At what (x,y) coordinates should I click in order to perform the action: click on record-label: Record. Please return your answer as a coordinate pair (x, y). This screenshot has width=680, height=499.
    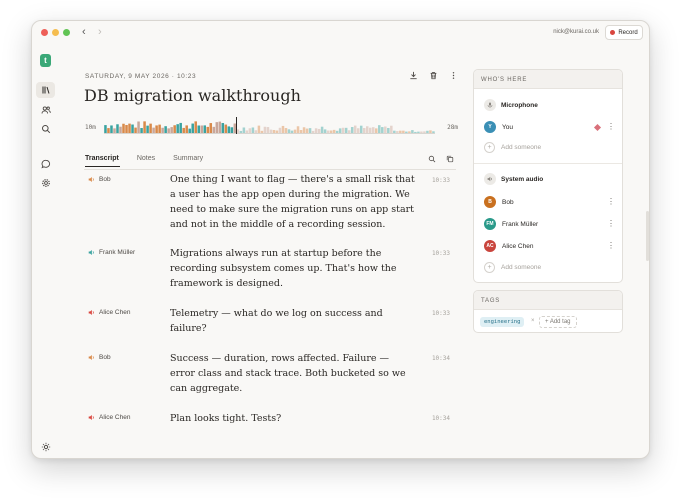
    Looking at the image, I should click on (628, 32).